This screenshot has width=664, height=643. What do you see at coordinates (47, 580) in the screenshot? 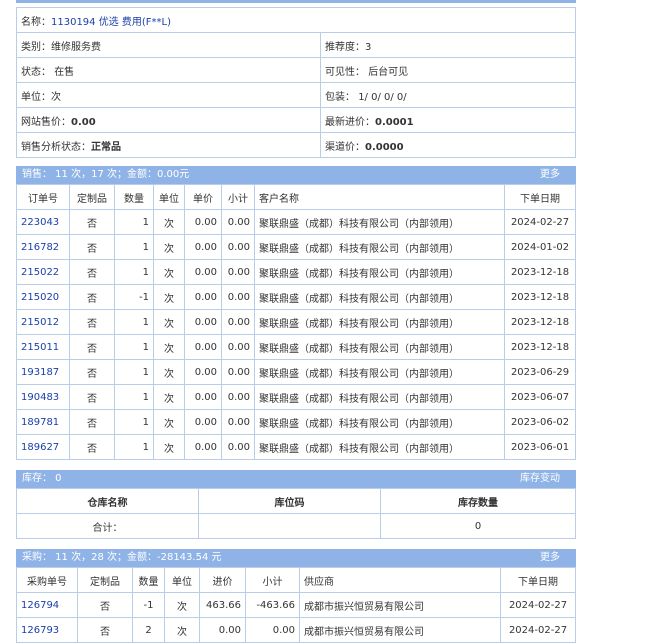
I see `purchase-col-0: 采购单号` at bounding box center [47, 580].